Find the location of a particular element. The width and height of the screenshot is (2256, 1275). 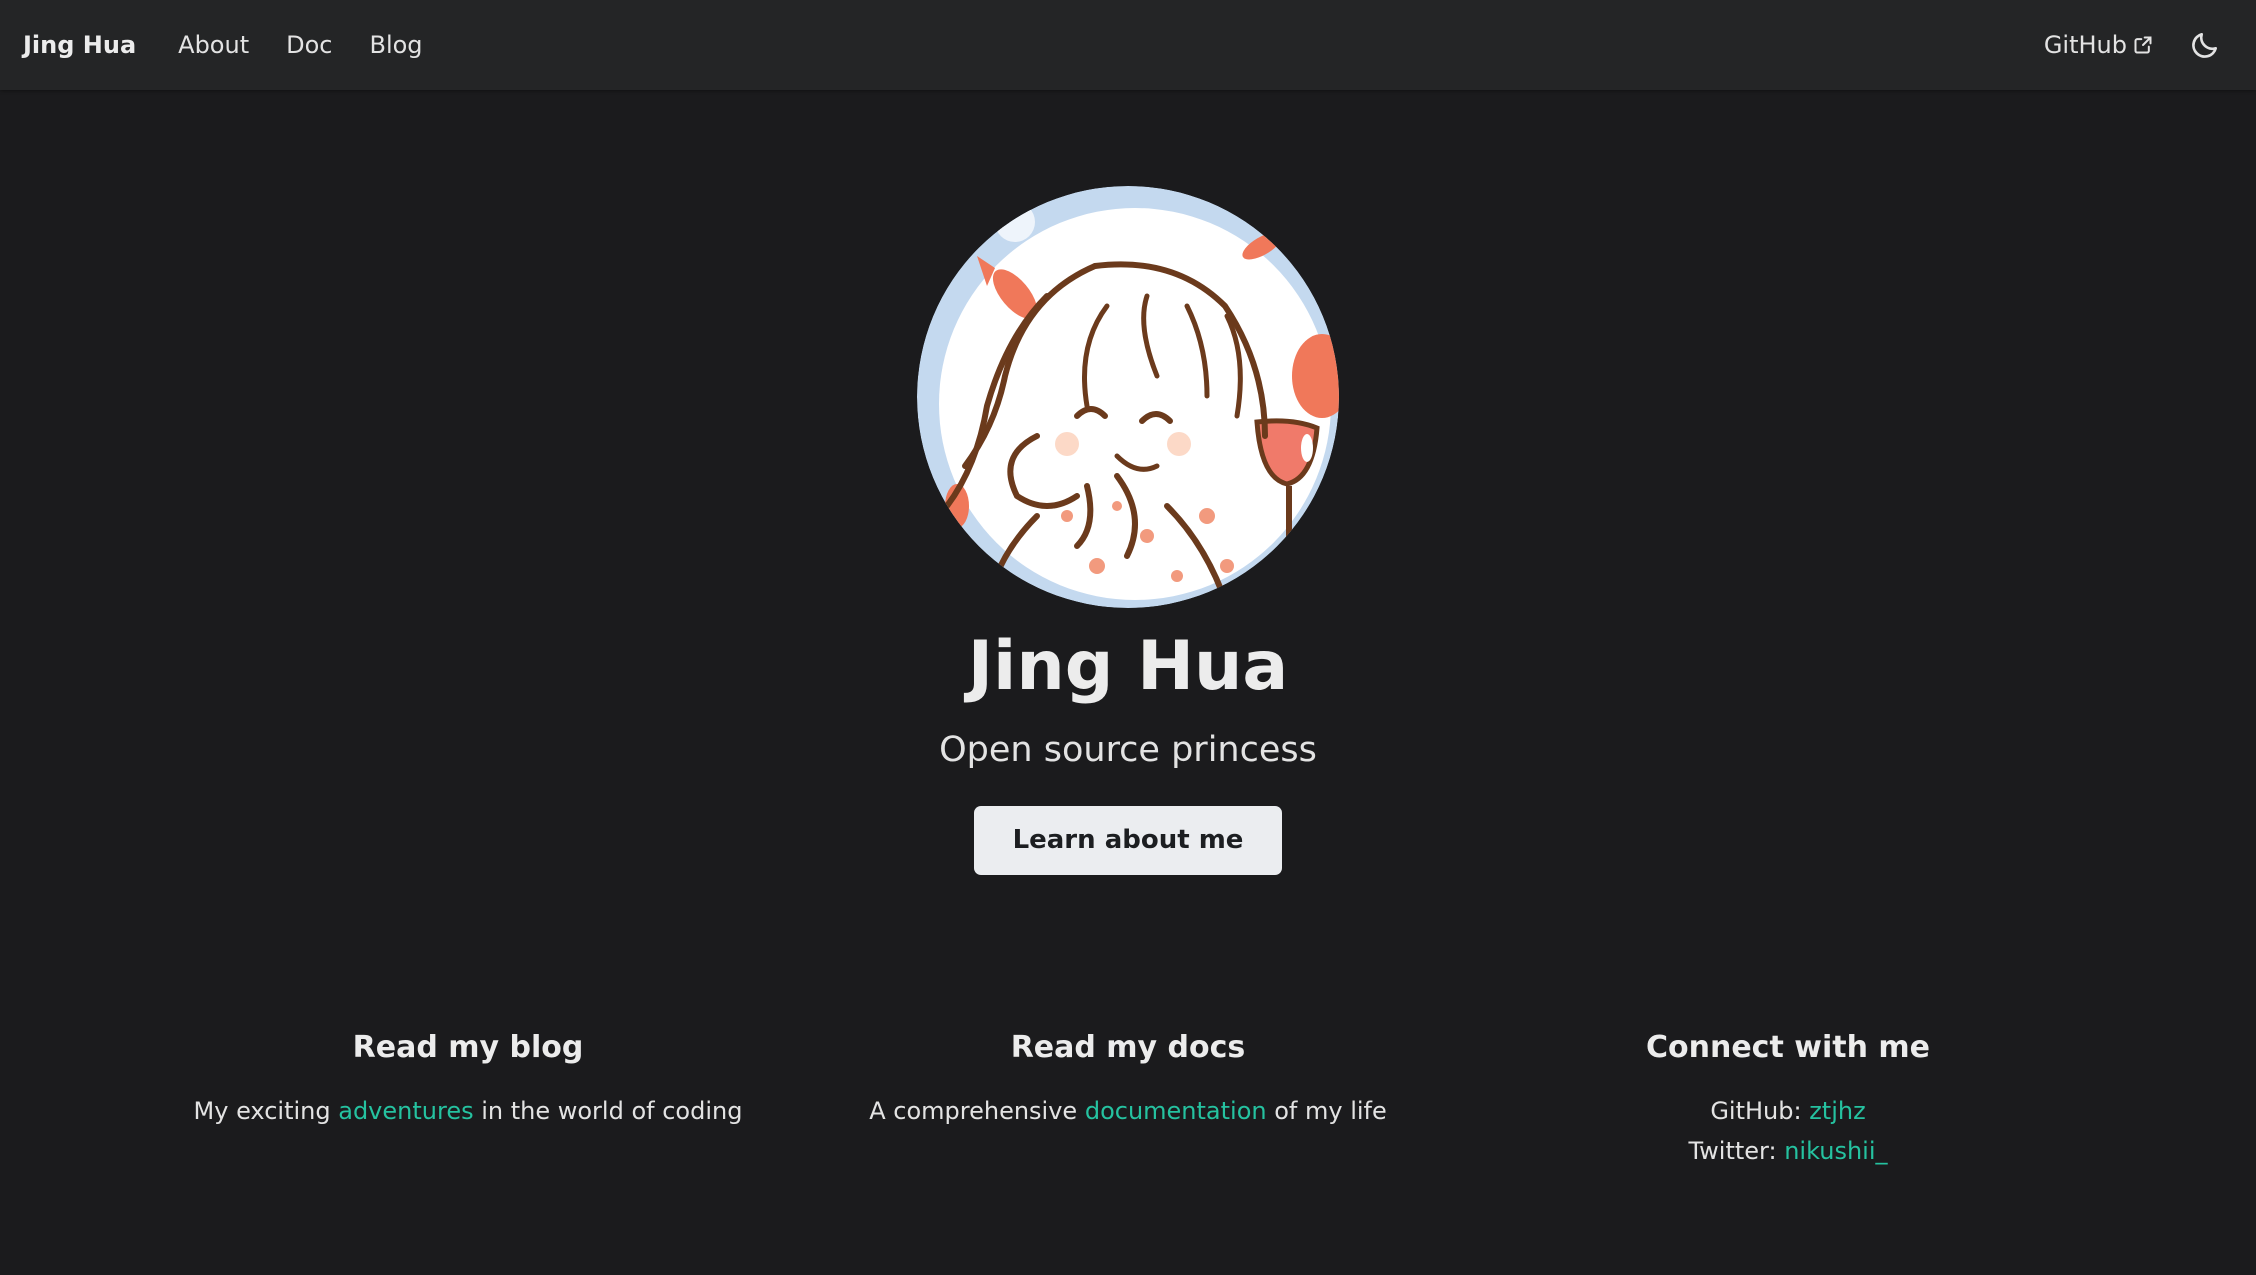

github-profile-link: ztjhz is located at coordinates (1837, 1111).